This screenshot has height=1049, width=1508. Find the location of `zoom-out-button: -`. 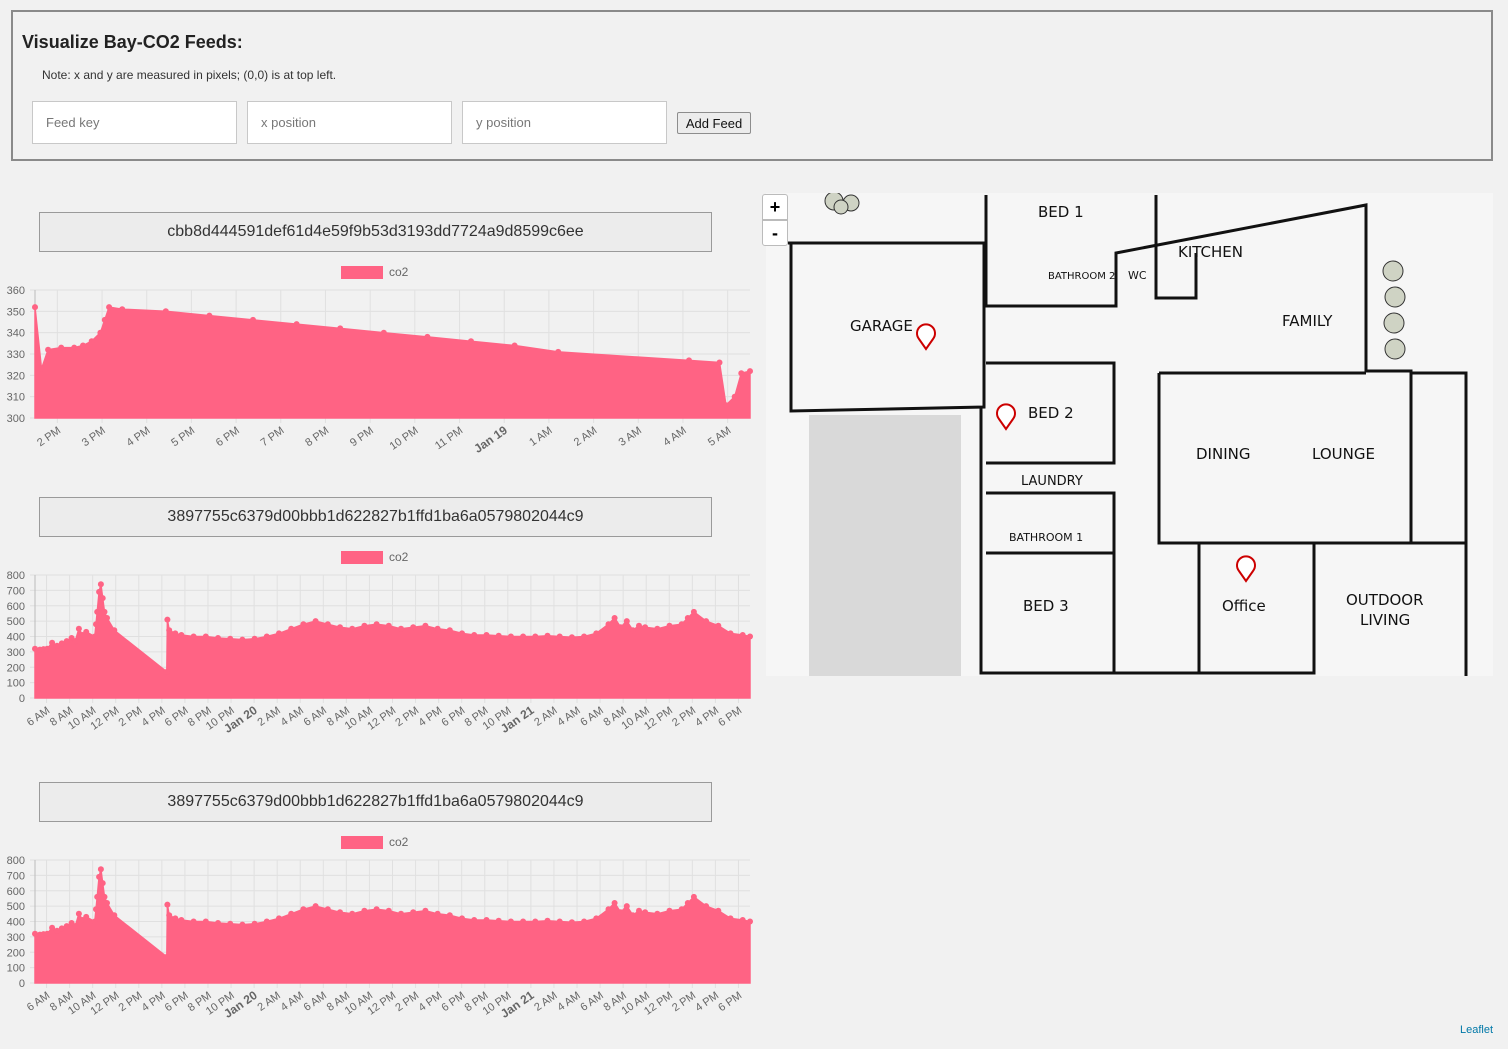

zoom-out-button: - is located at coordinates (775, 233).